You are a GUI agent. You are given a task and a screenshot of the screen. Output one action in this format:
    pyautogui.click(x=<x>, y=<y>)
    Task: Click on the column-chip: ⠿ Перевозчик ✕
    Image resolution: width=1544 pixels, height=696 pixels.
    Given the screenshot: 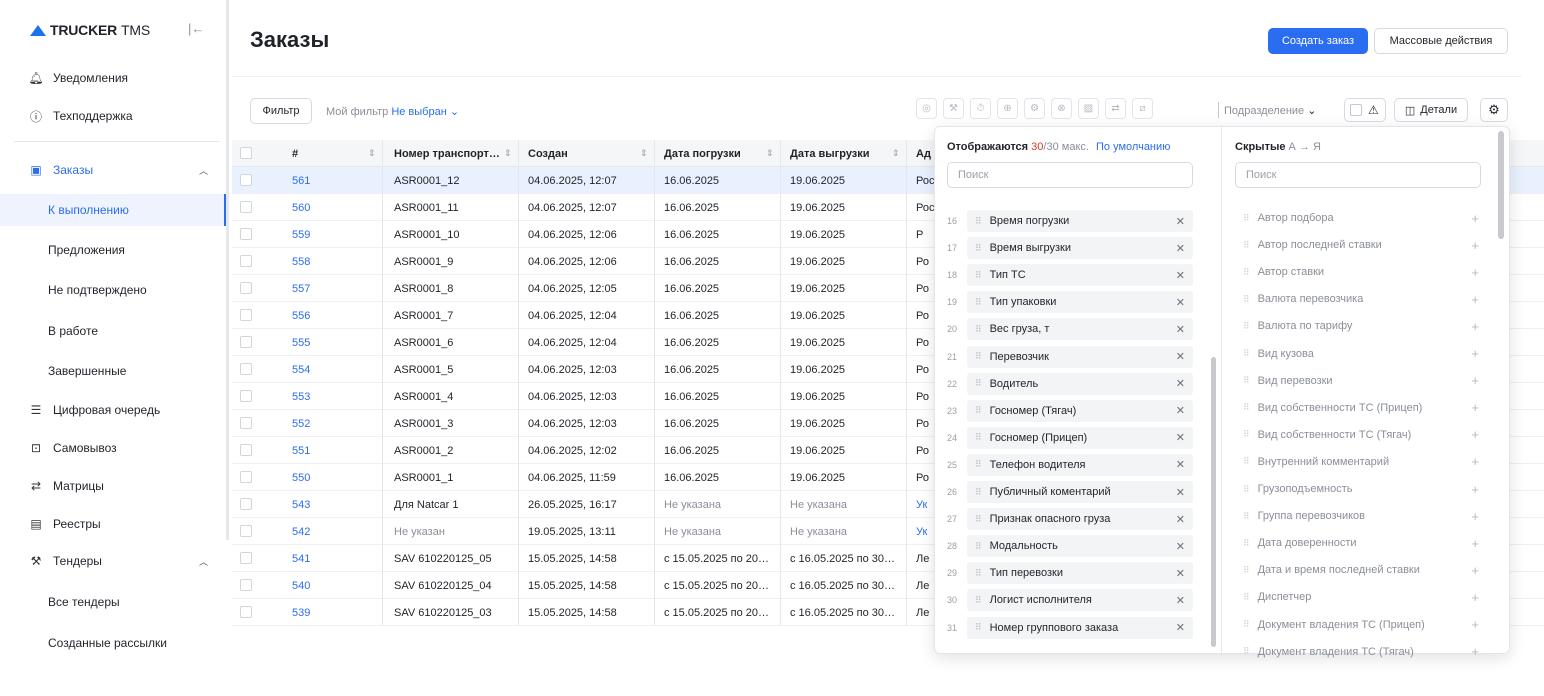 What is the action you would take?
    pyautogui.click(x=1080, y=356)
    